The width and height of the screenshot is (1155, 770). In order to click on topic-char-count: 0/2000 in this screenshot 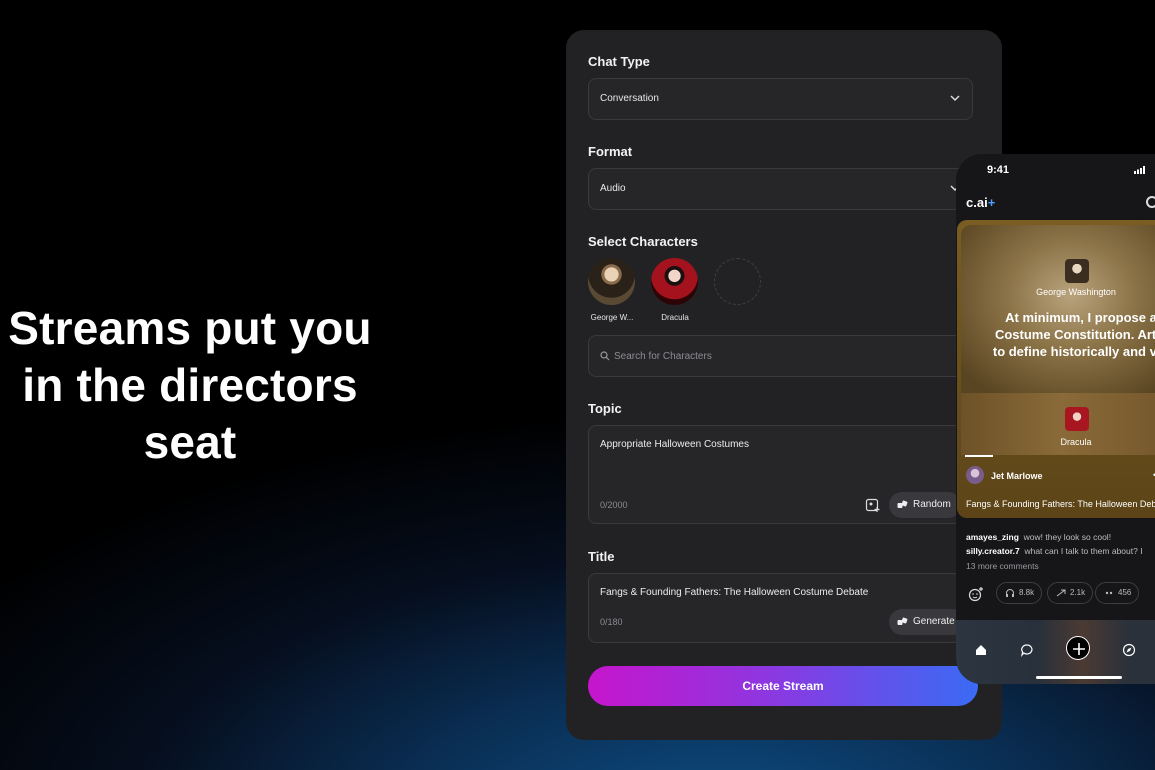, I will do `click(614, 505)`.